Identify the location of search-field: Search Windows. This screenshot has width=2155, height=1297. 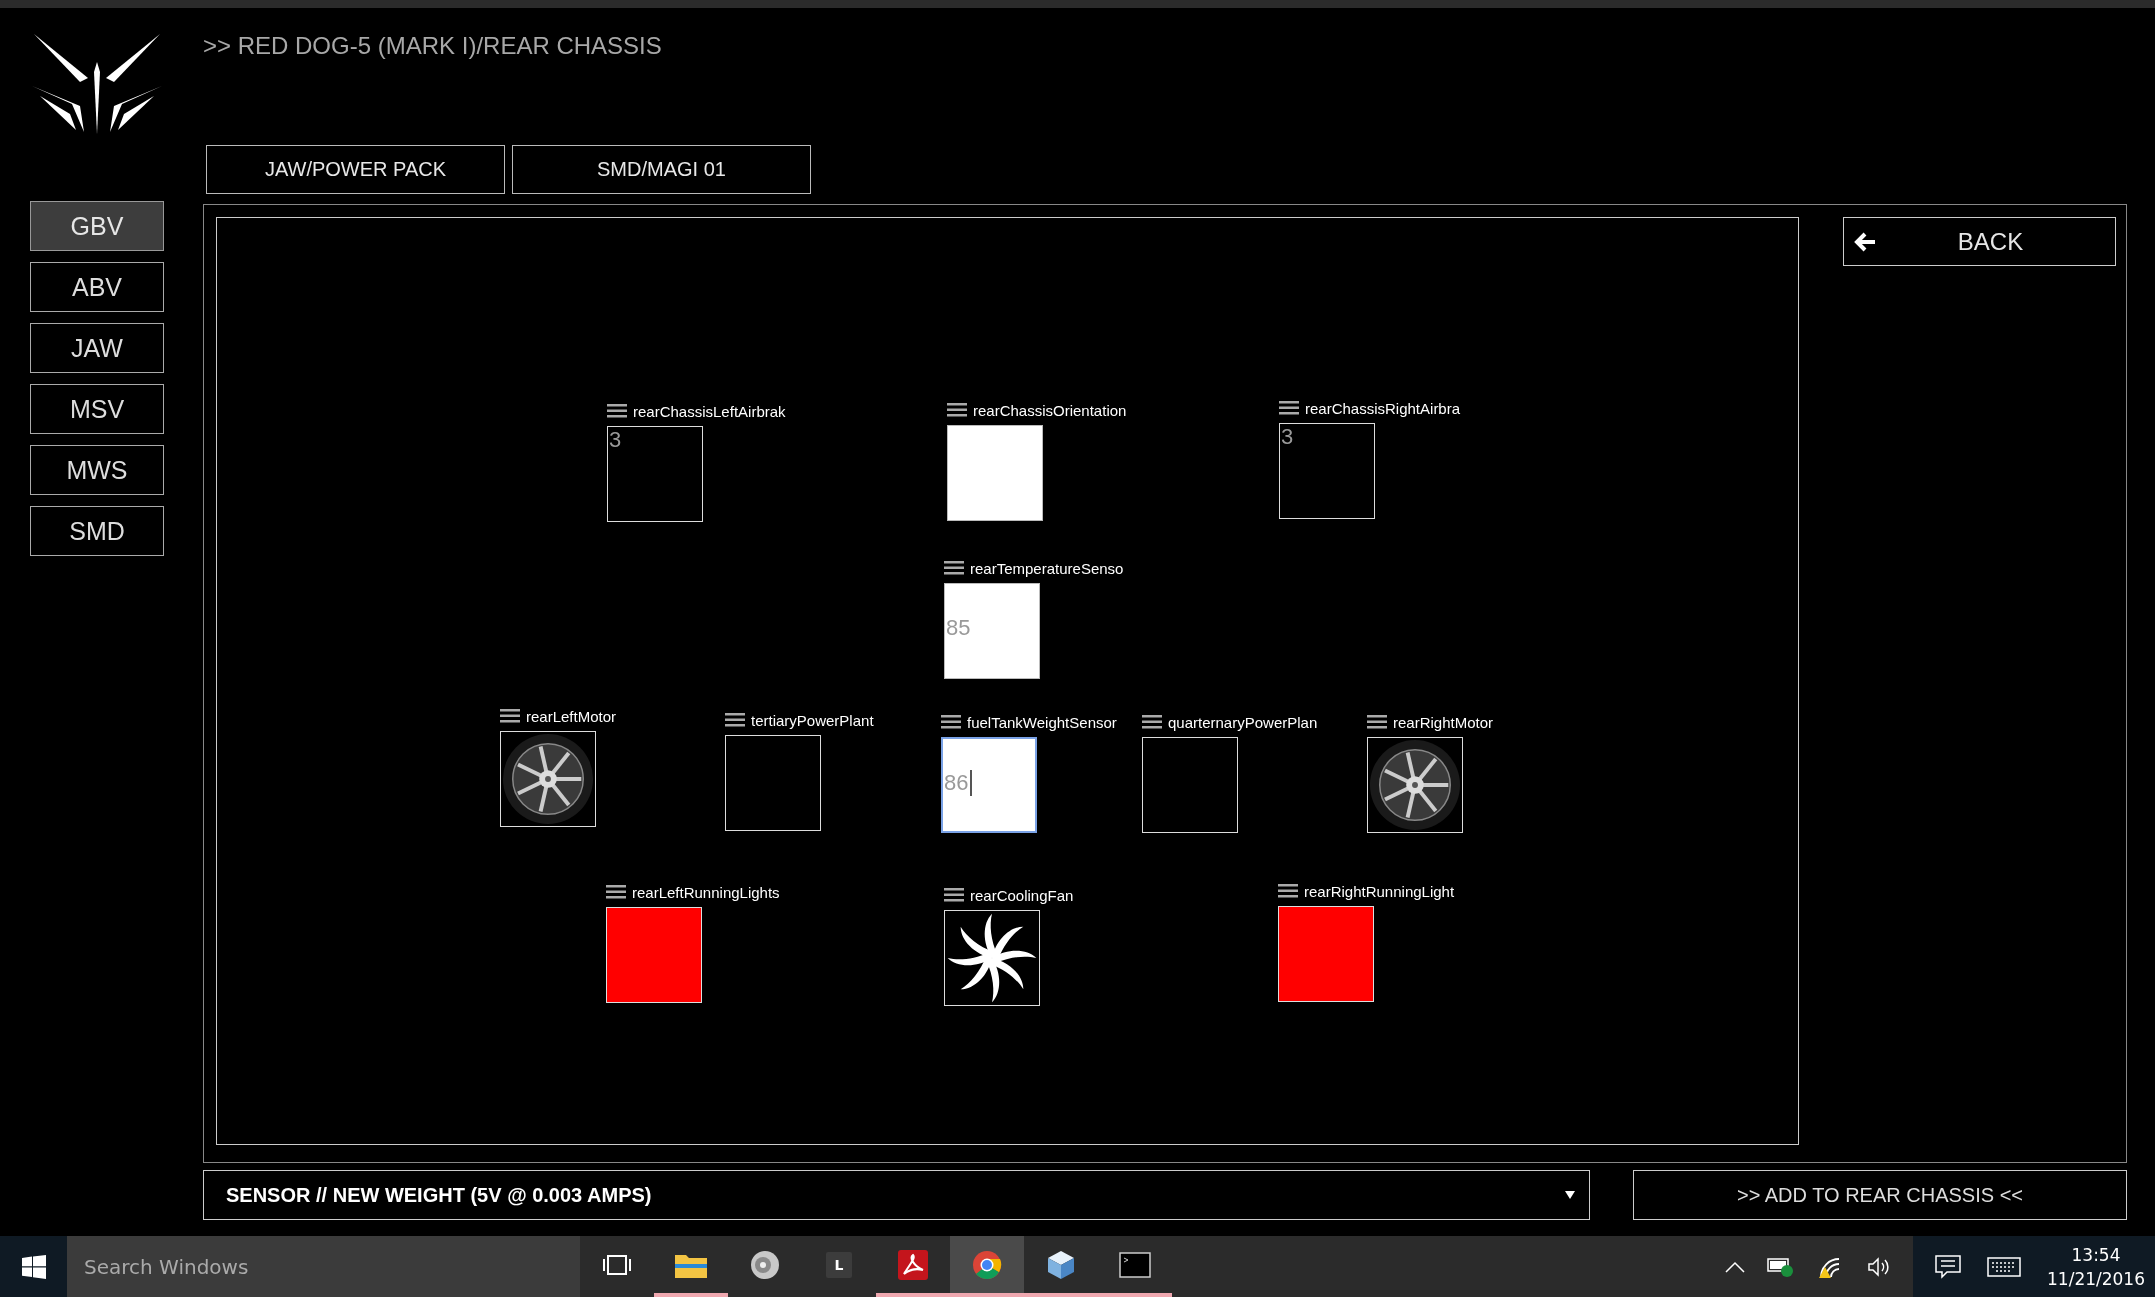
(323, 1266).